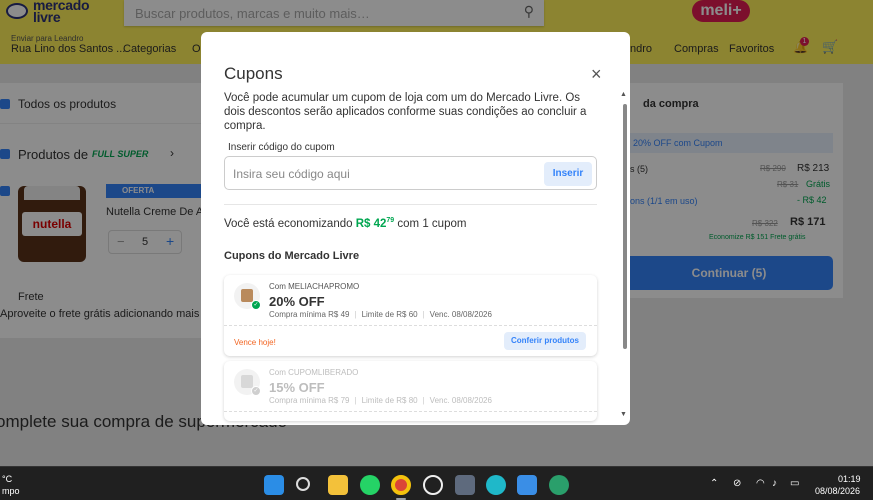  I want to click on savings-prefix: Você está economizando, so click(288, 223).